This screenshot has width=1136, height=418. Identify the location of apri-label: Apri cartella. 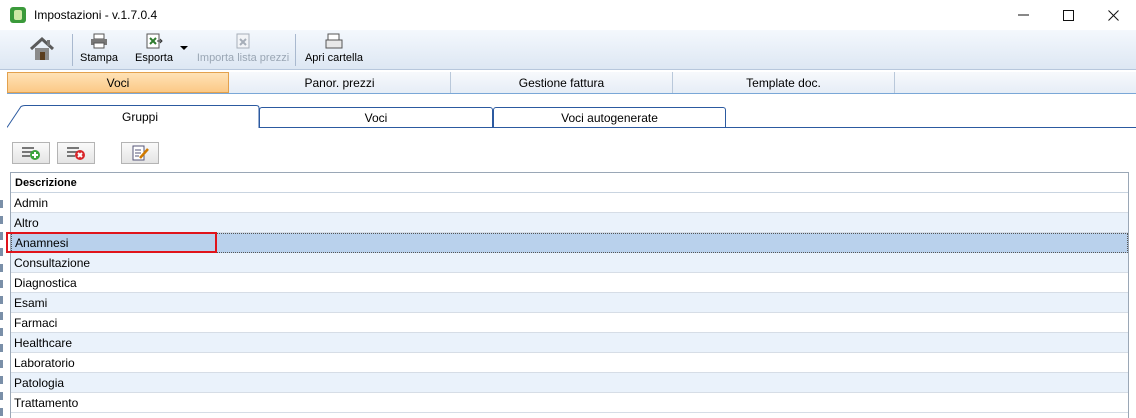
(334, 58).